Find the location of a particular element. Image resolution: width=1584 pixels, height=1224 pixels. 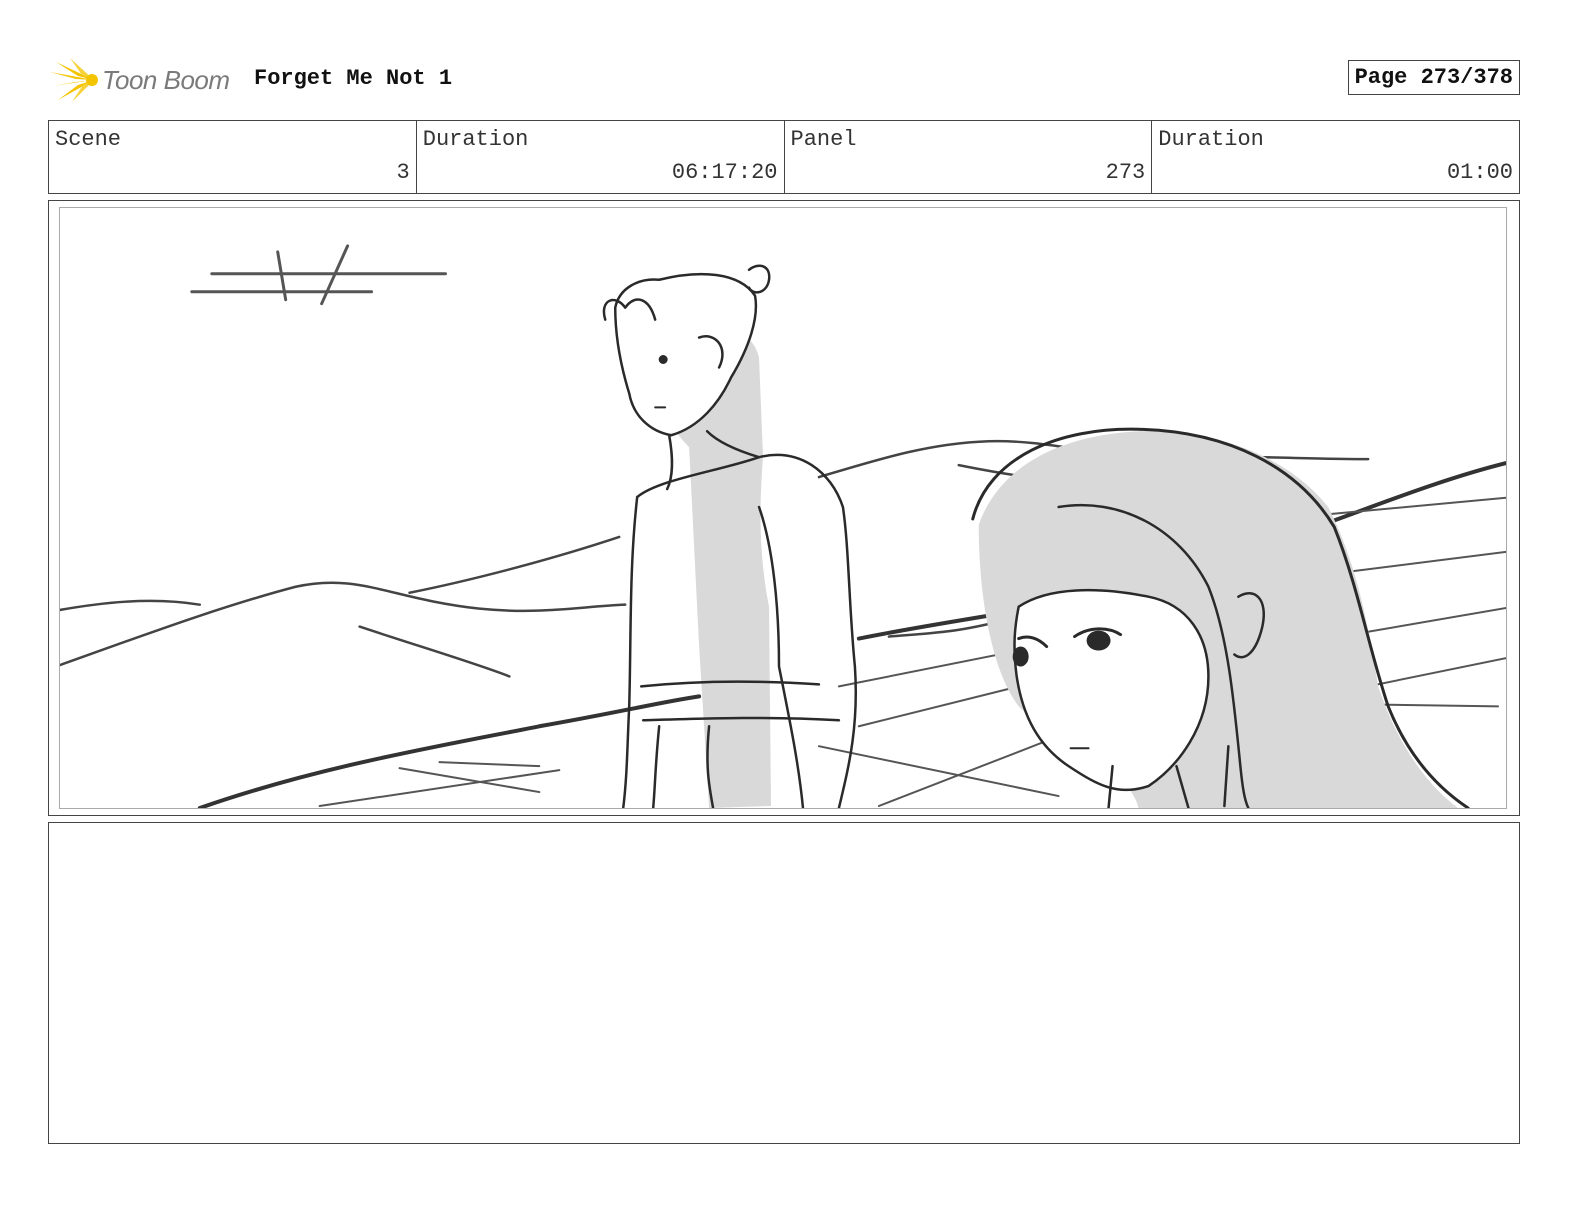

scene-value: 3 is located at coordinates (403, 172).